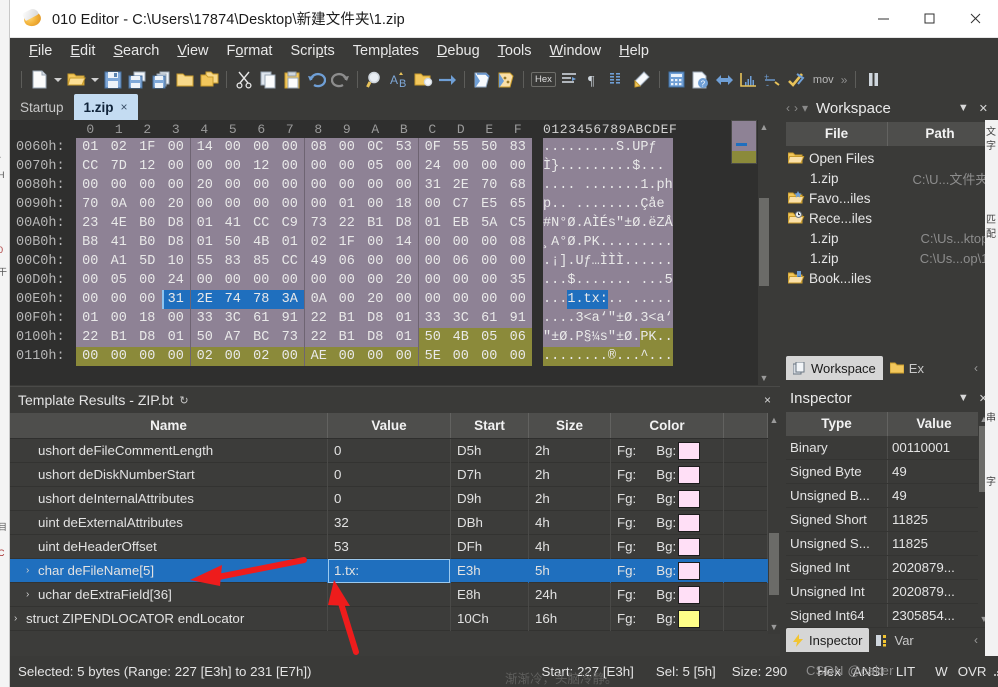 Image resolution: width=998 pixels, height=687 pixels. What do you see at coordinates (432, 318) in the screenshot?
I see `hex-byte: 33` at bounding box center [432, 318].